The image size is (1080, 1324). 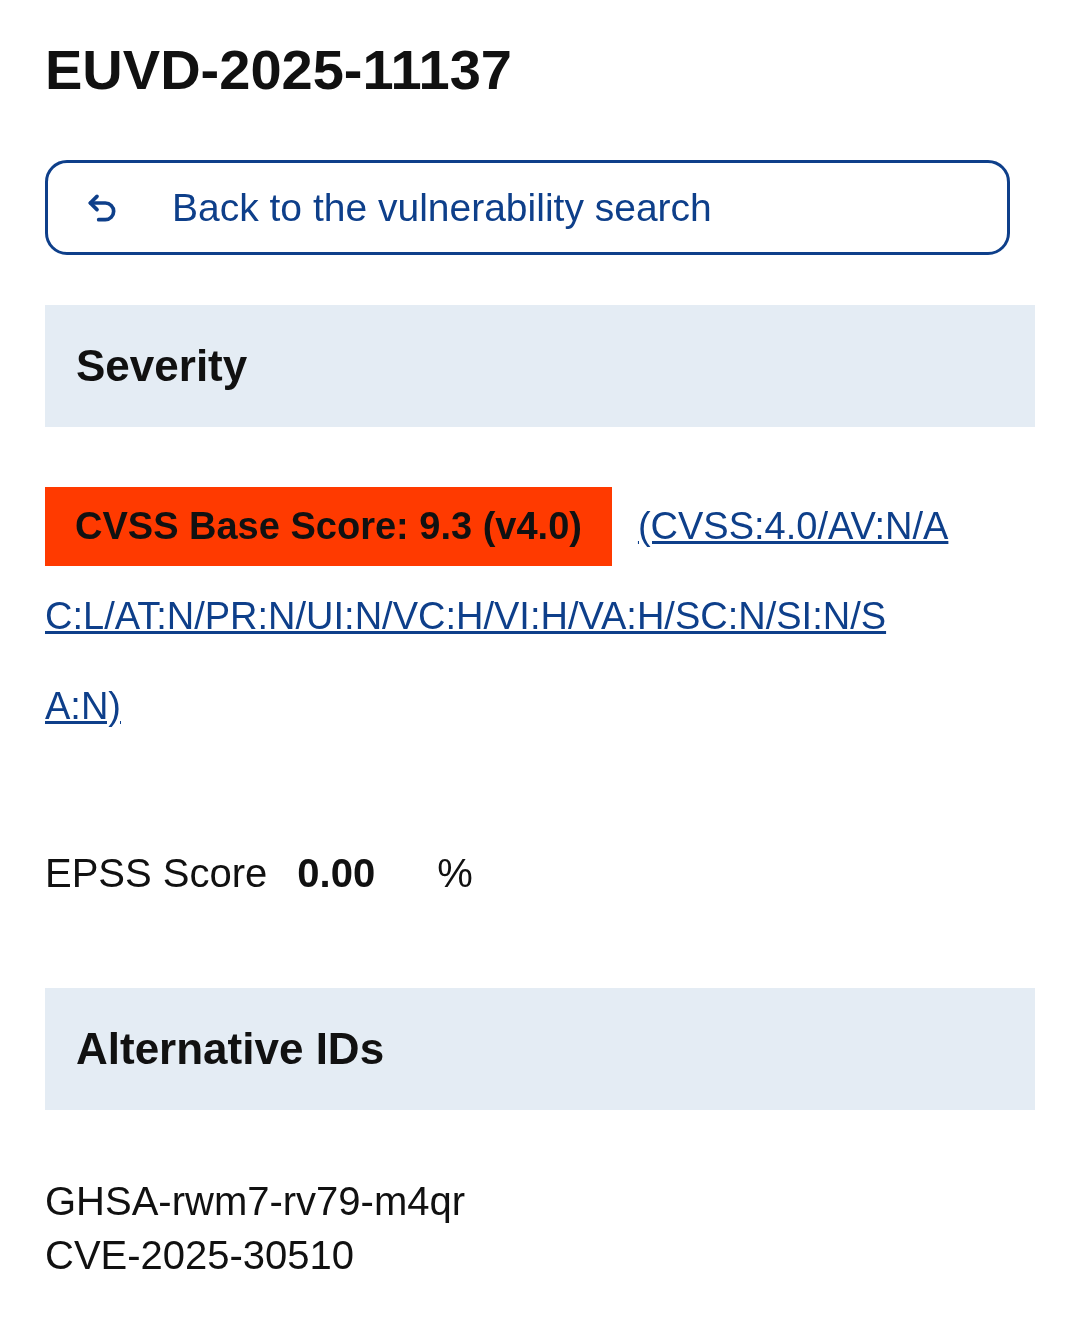 I want to click on section-heading: Alternative IDs, so click(x=230, y=1049).